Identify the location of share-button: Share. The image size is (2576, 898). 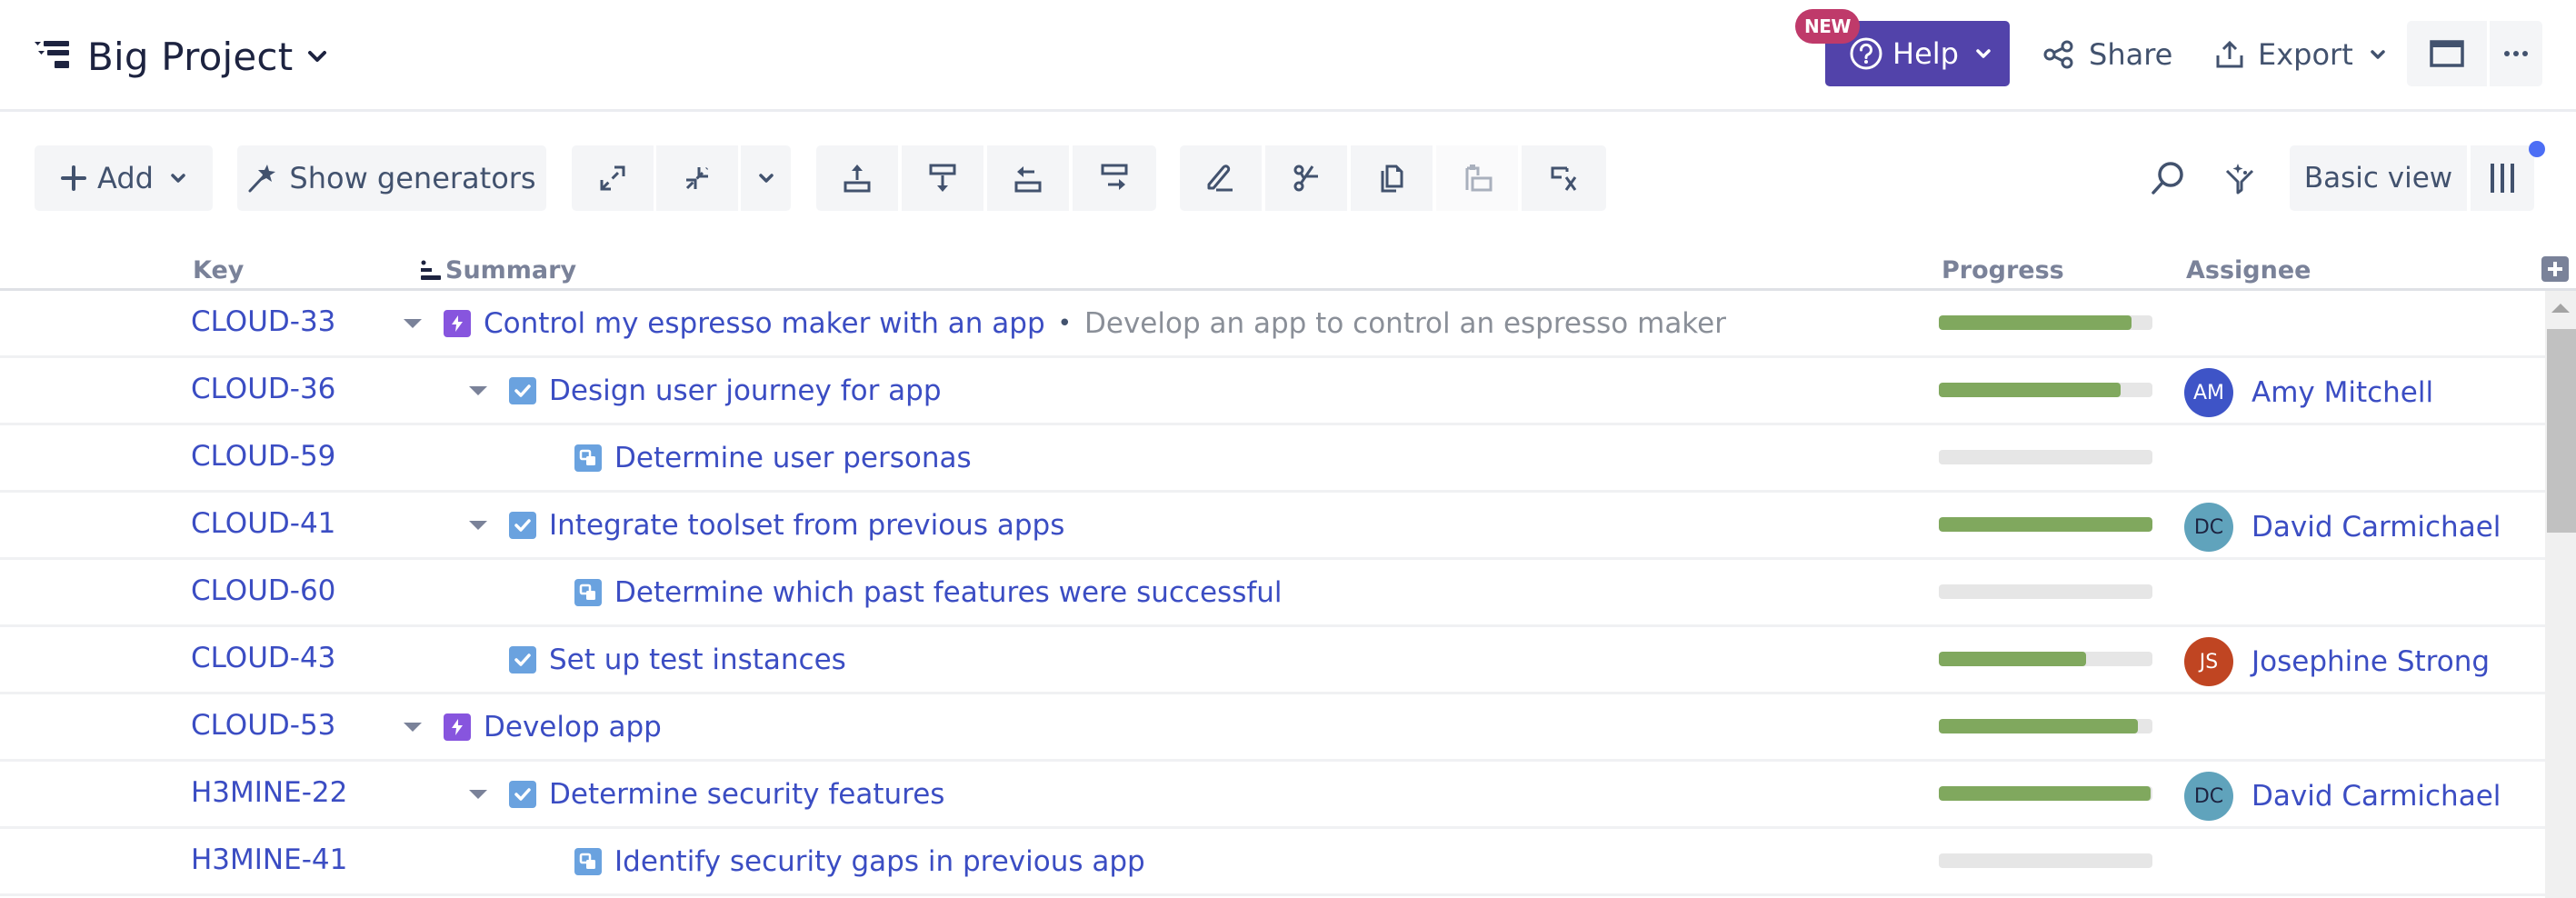
(2107, 54).